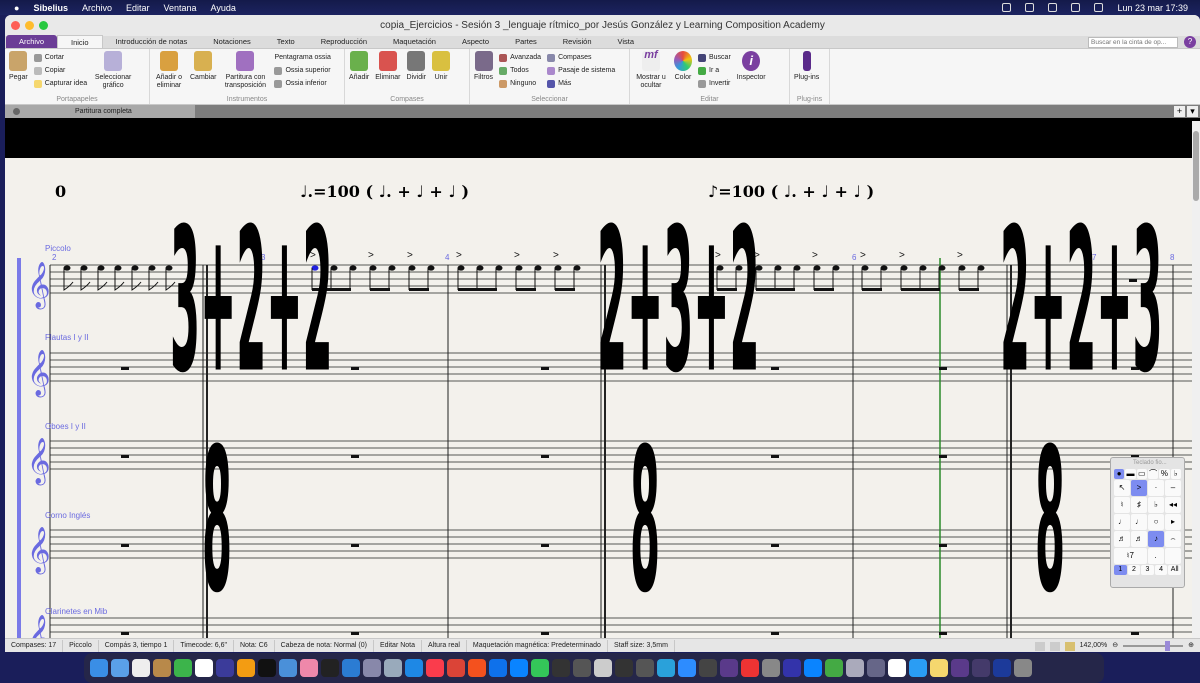 Image resolution: width=1200 pixels, height=683 pixels. What do you see at coordinates (714, 58) in the screenshot?
I see `buscar-button: Buscar` at bounding box center [714, 58].